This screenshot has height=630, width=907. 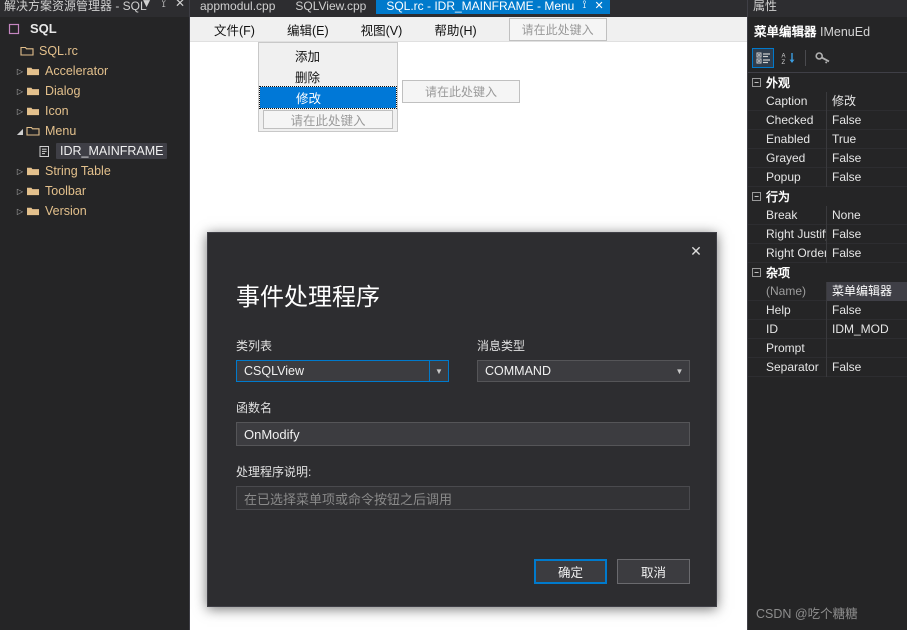 What do you see at coordinates (348, 499) in the screenshot?
I see `handler-description-value: 在已选择菜单项或命令按钮之后调用` at bounding box center [348, 499].